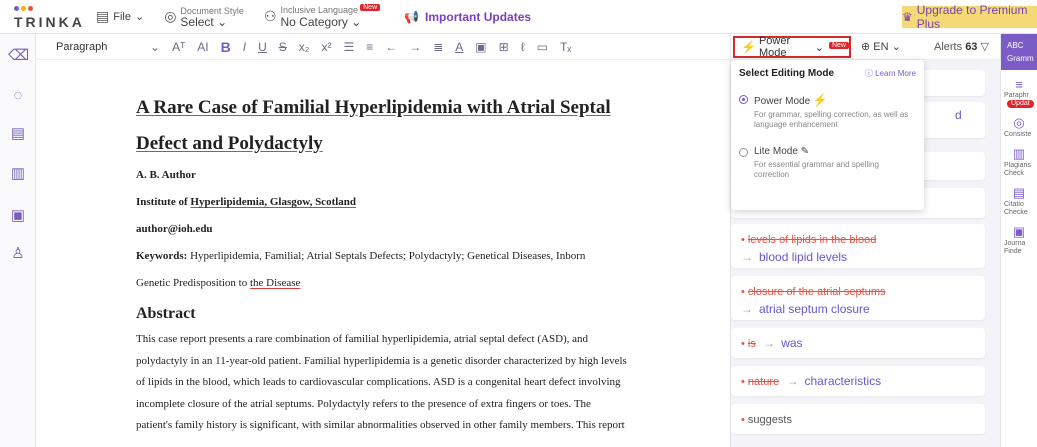 The width and height of the screenshot is (1037, 447). Describe the element at coordinates (751, 344) in the screenshot. I see `suggestion-original: is` at that location.